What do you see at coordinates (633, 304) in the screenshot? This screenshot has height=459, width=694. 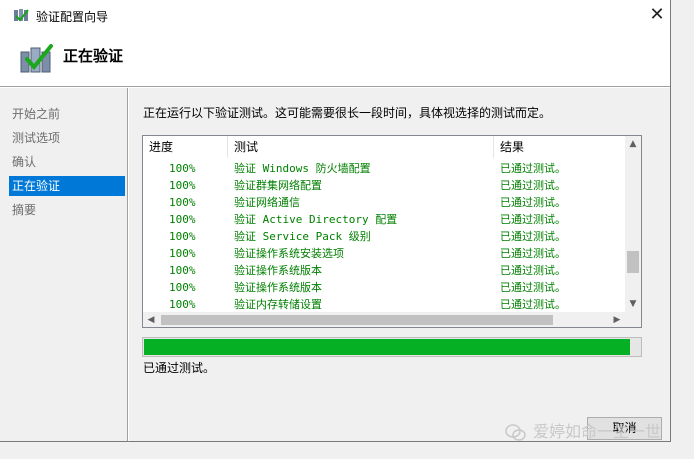 I see `scroll-down-icon: ▼` at bounding box center [633, 304].